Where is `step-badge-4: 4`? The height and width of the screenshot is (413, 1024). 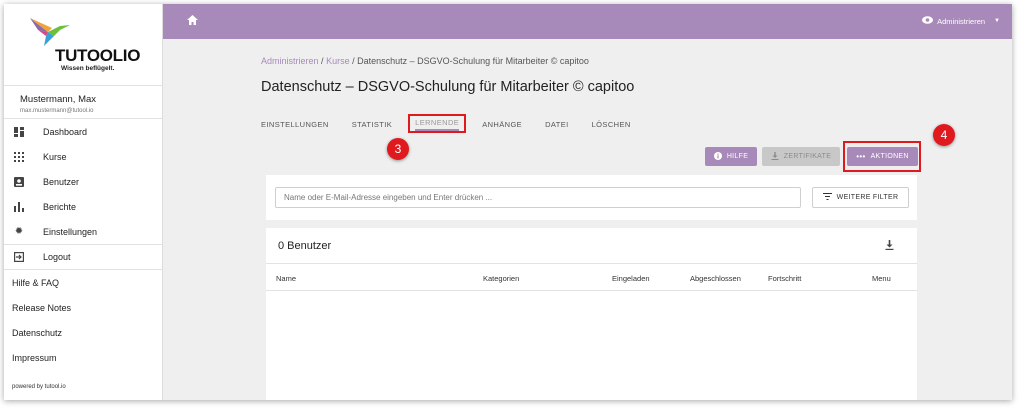 step-badge-4: 4 is located at coordinates (944, 135).